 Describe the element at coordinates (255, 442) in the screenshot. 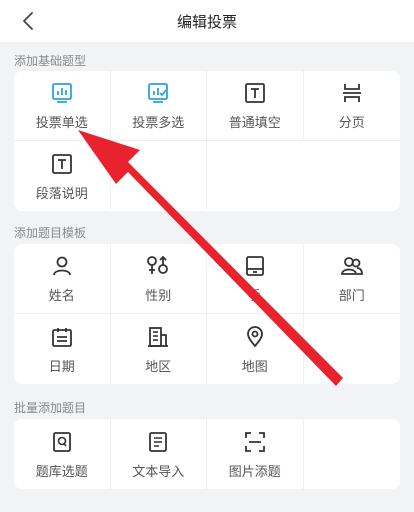

I see `scan-icon` at that location.